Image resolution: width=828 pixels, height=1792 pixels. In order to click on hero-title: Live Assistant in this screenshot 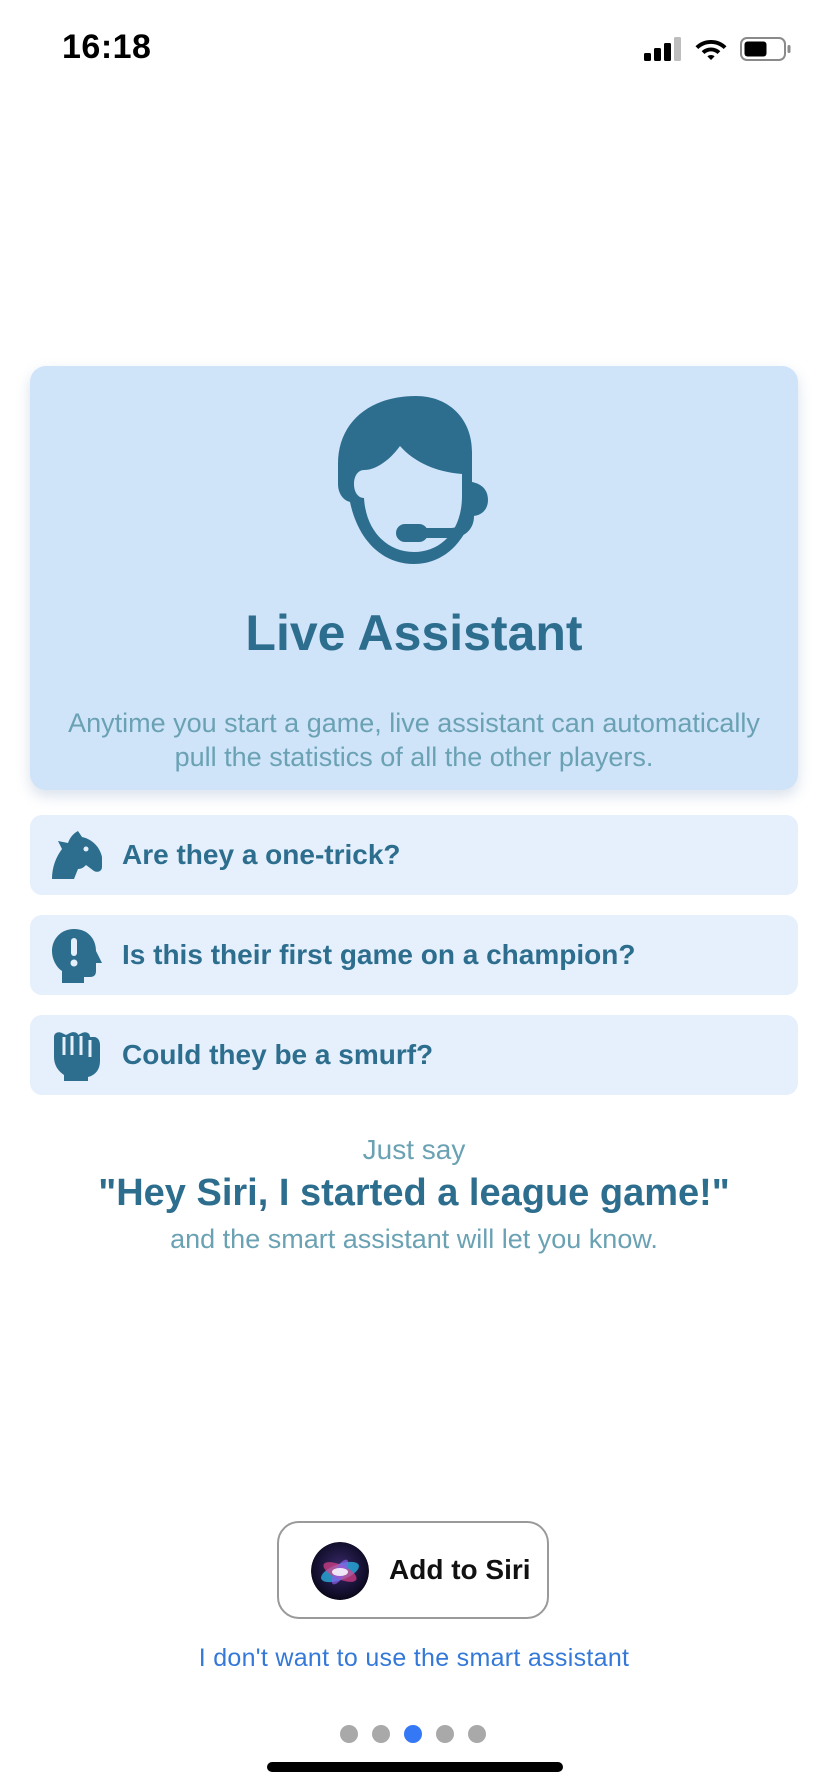, I will do `click(414, 633)`.